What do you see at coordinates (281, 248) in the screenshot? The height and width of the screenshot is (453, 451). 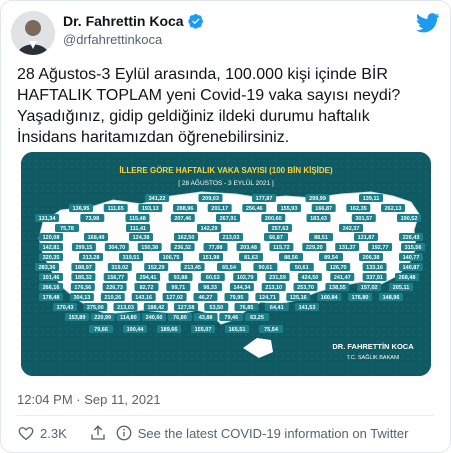 I see `province-value: 115,72` at bounding box center [281, 248].